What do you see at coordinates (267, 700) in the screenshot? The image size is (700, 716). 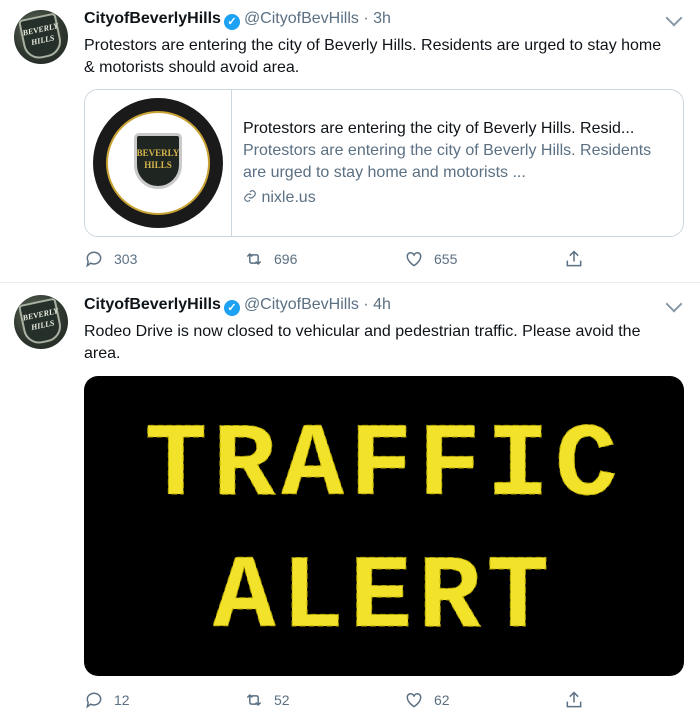 I see `retweet-button: 52` at bounding box center [267, 700].